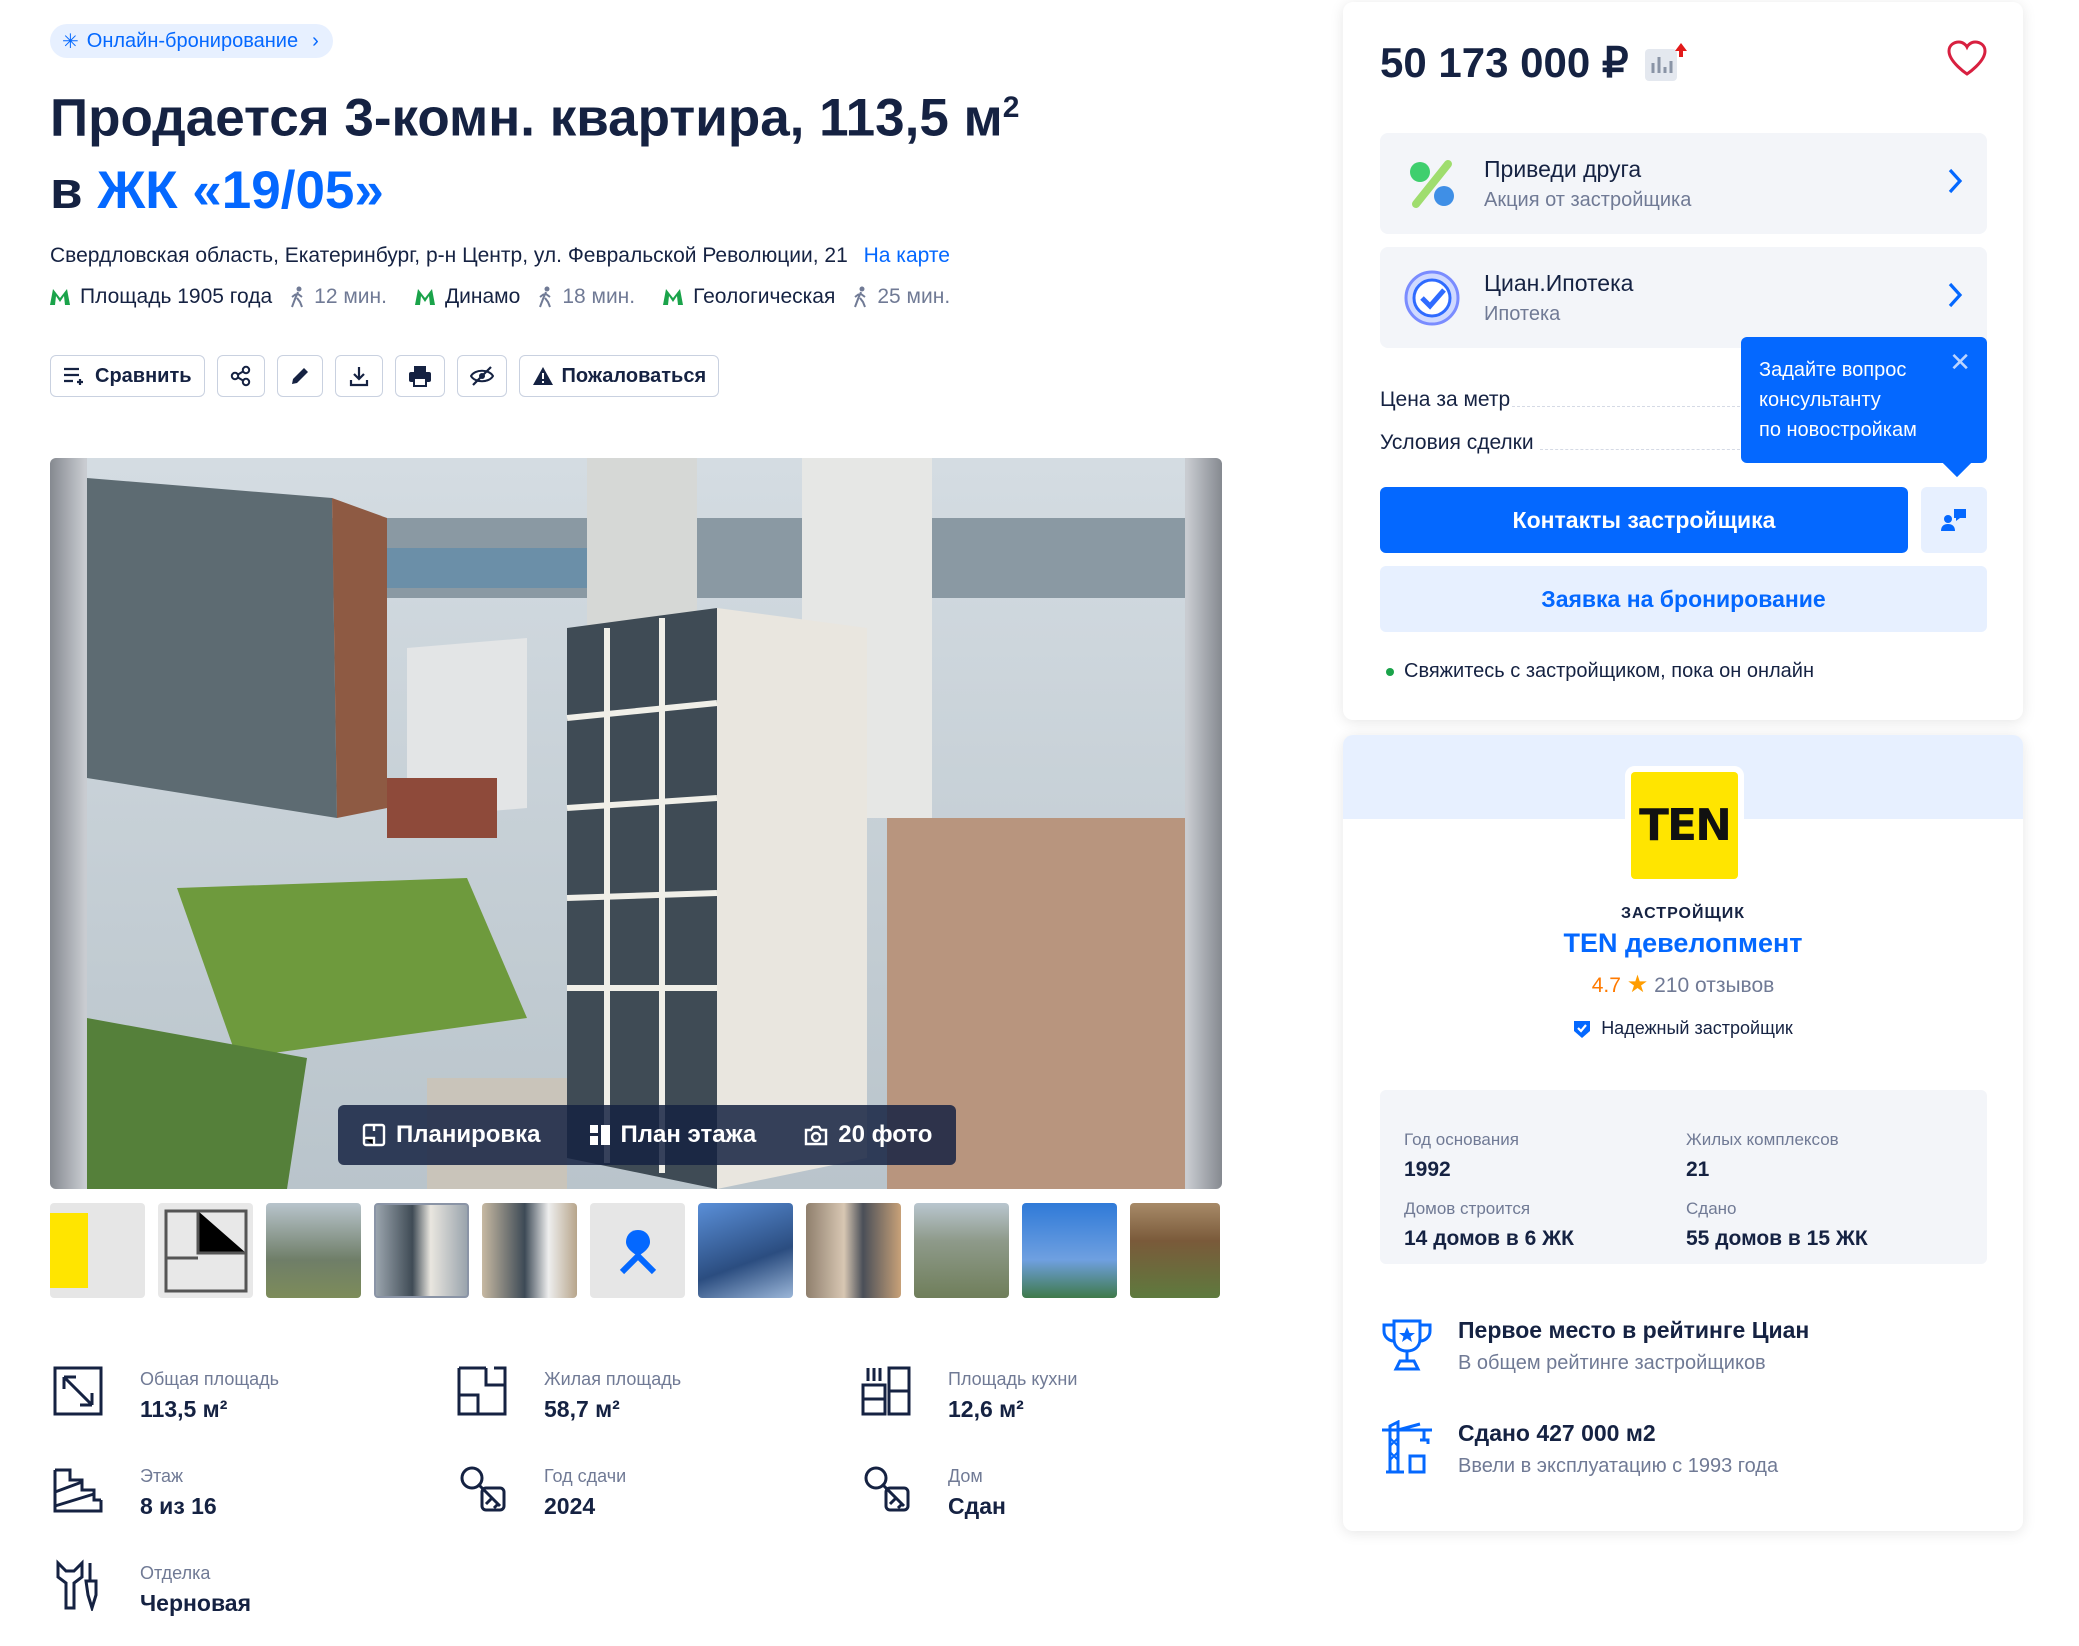 This screenshot has height=1646, width=2079. I want to click on developer-name-link: TEN девелопмент, so click(1683, 943).